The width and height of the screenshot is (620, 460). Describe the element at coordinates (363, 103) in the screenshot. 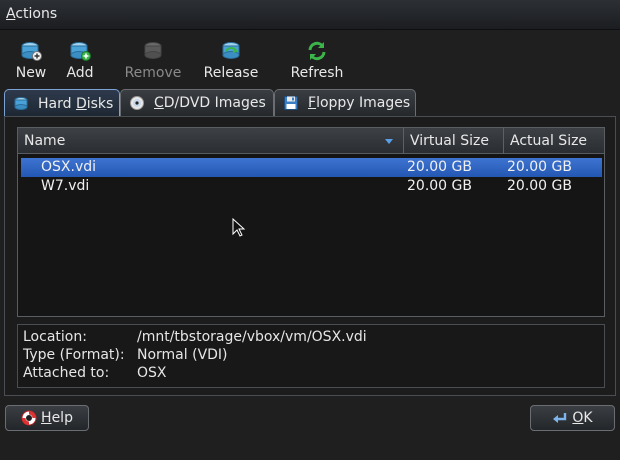

I see `tab-floppy-label: loppy Images` at that location.